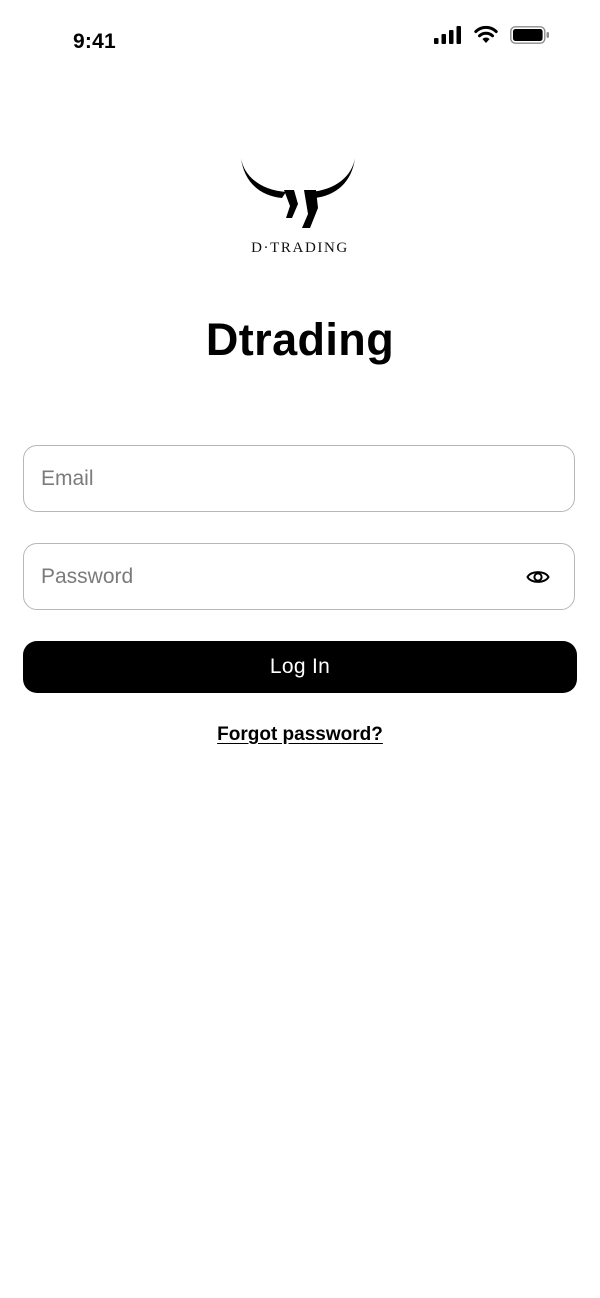  Describe the element at coordinates (298, 193) in the screenshot. I see `bull-horns-icon` at that location.